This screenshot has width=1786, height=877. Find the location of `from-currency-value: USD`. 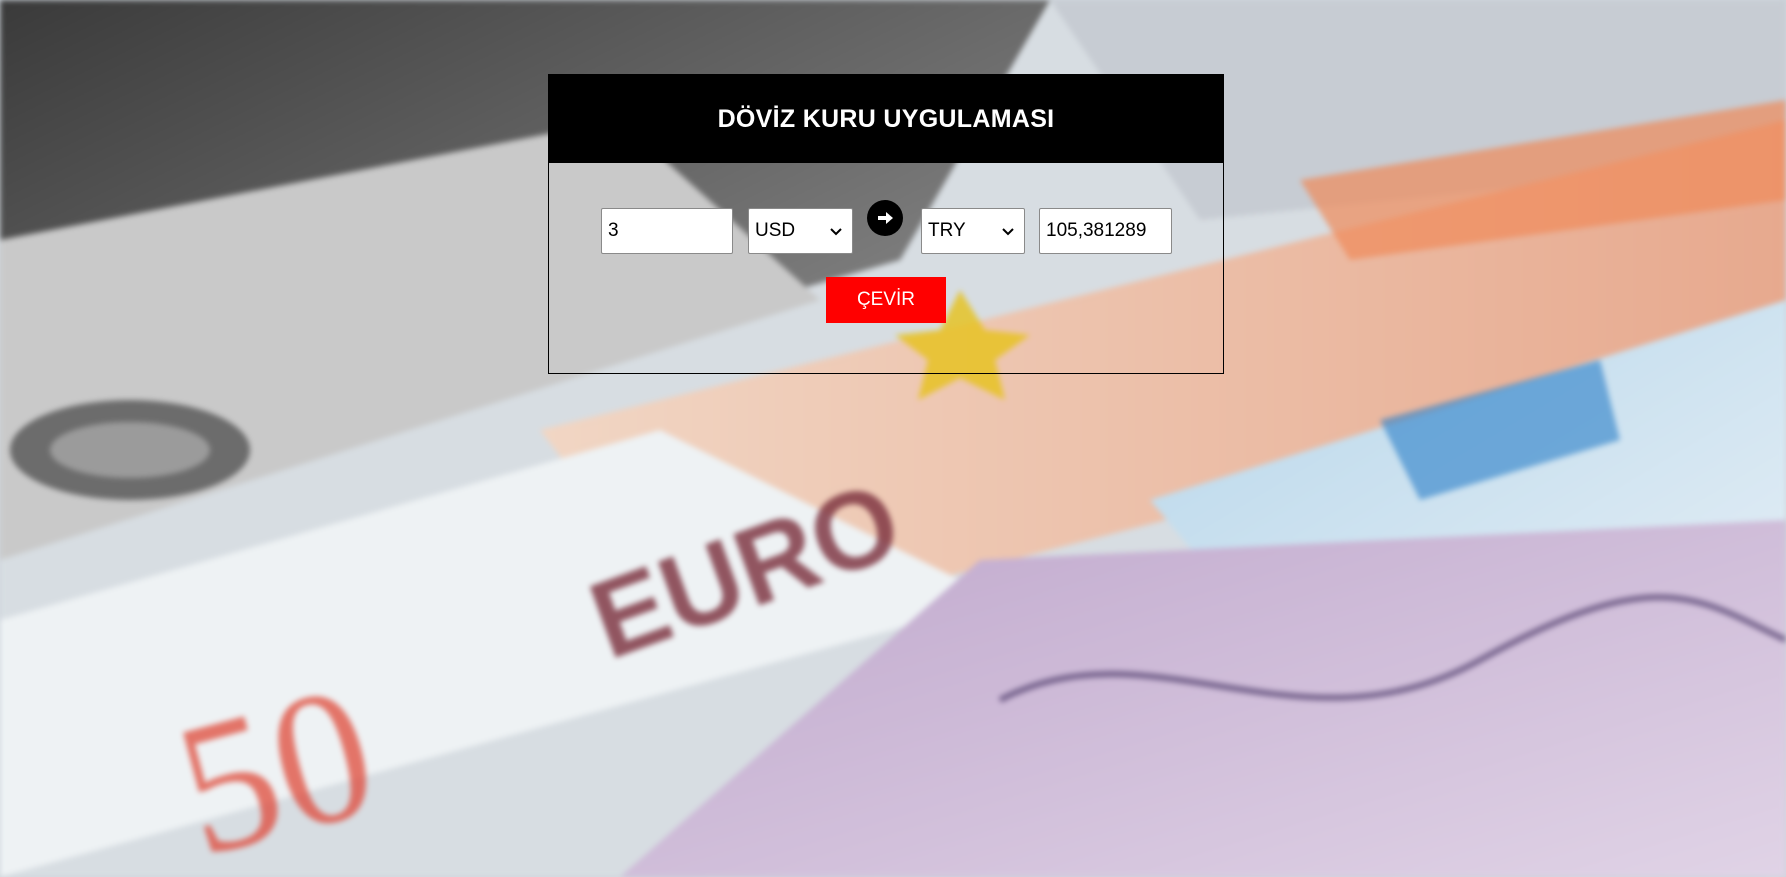

from-currency-value: USD is located at coordinates (775, 230).